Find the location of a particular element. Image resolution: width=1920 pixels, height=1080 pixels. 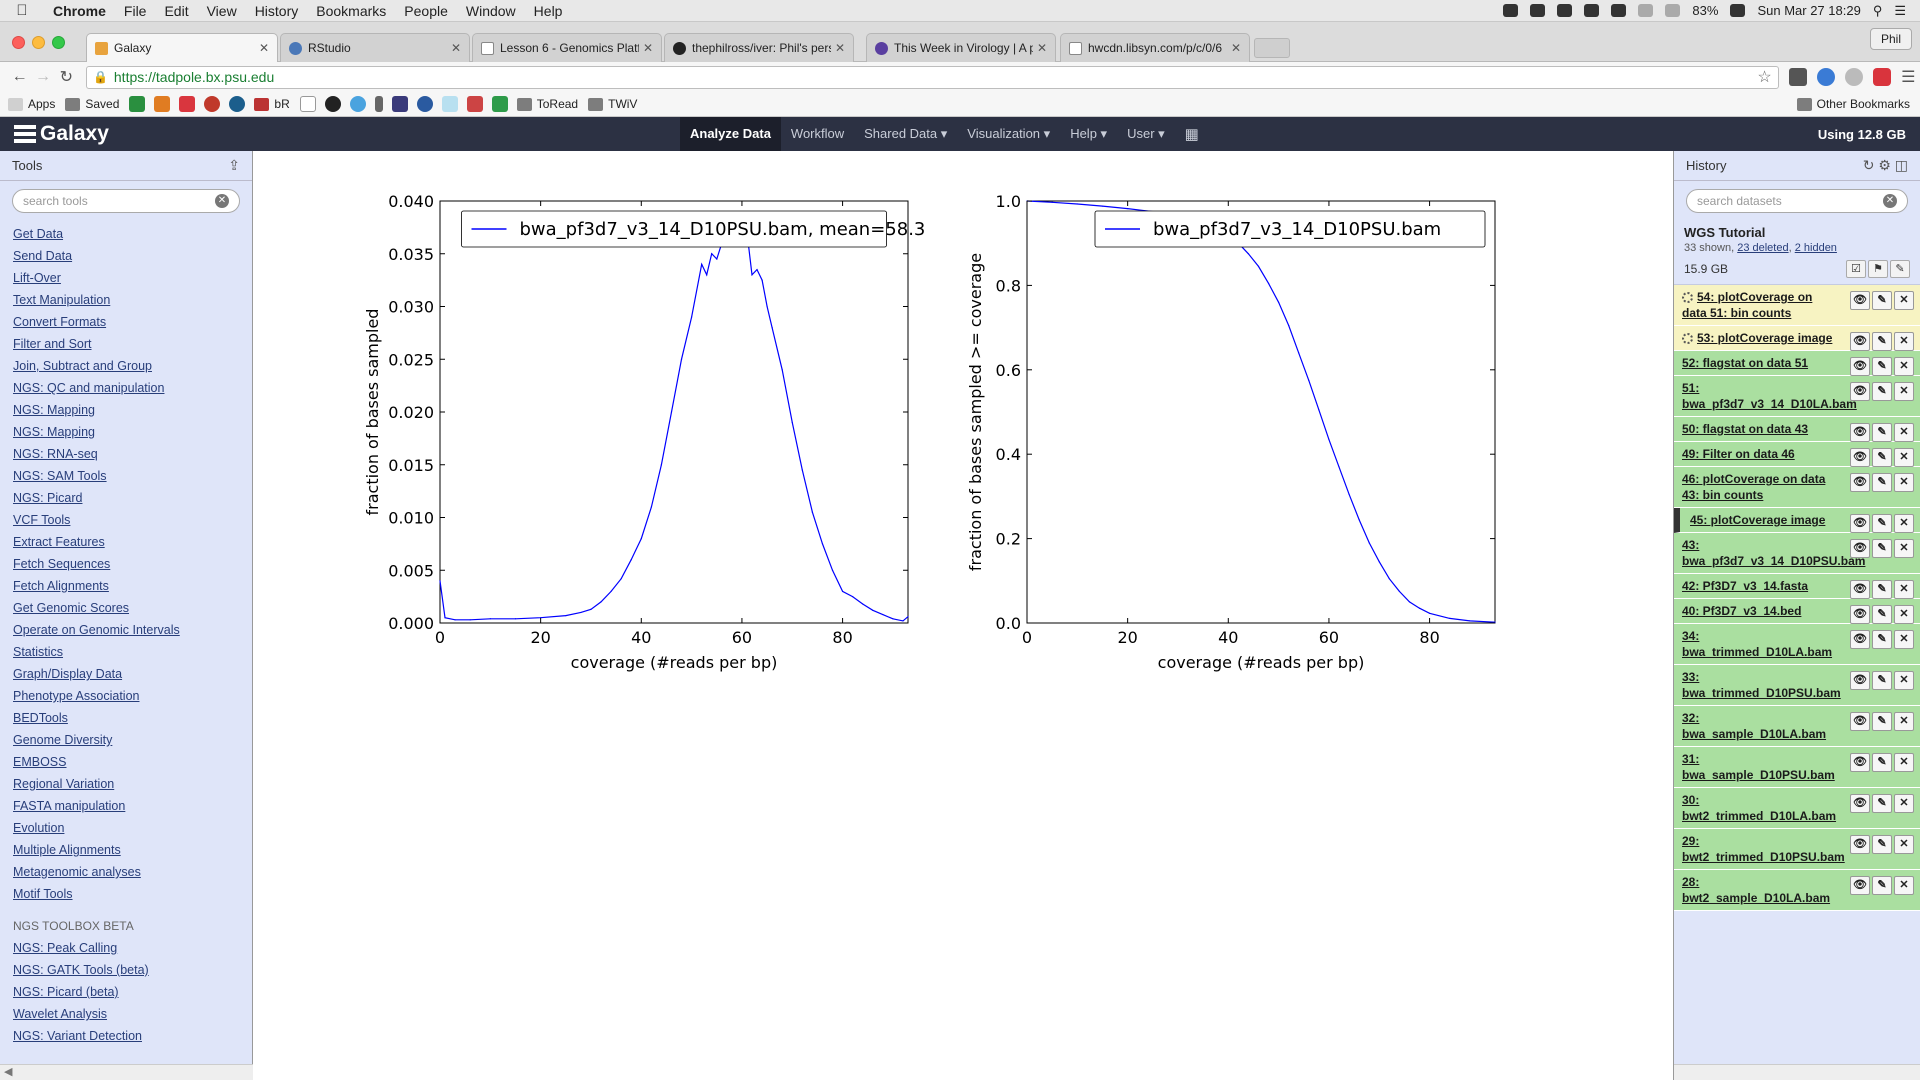

horizontal-scrollbar is located at coordinates (1797, 1072).